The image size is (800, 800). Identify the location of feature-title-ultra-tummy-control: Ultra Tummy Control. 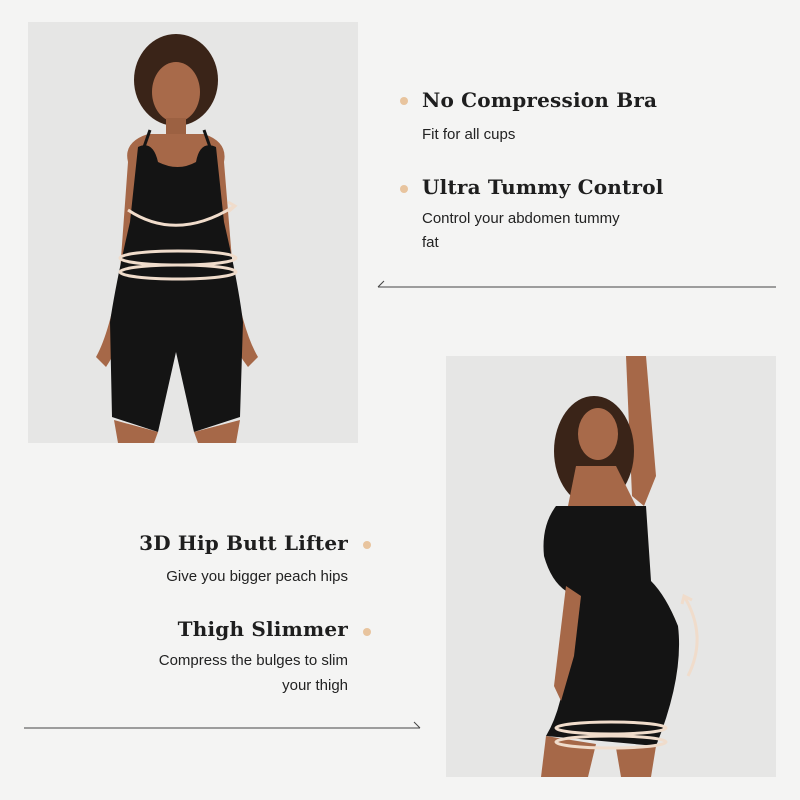
(543, 187).